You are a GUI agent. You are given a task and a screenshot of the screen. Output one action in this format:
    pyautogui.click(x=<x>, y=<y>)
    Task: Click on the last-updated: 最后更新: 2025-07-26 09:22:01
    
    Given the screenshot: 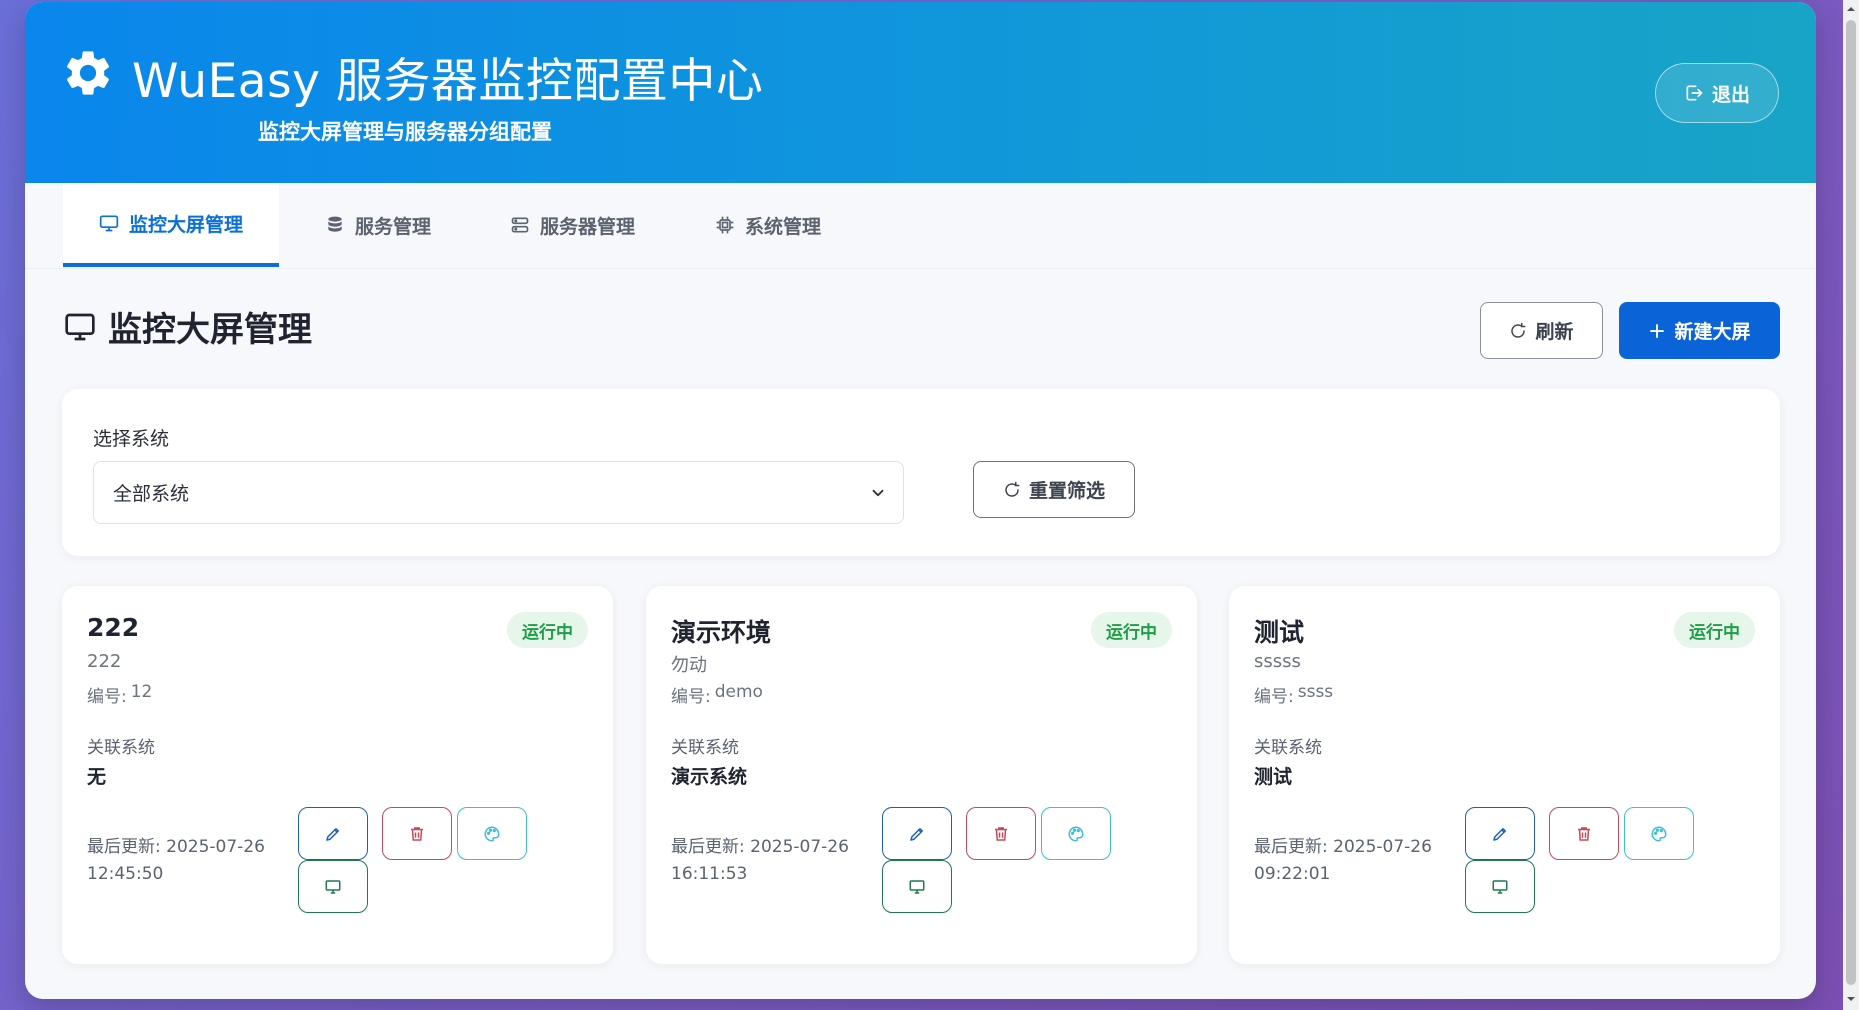 What is the action you would take?
    pyautogui.click(x=1344, y=861)
    